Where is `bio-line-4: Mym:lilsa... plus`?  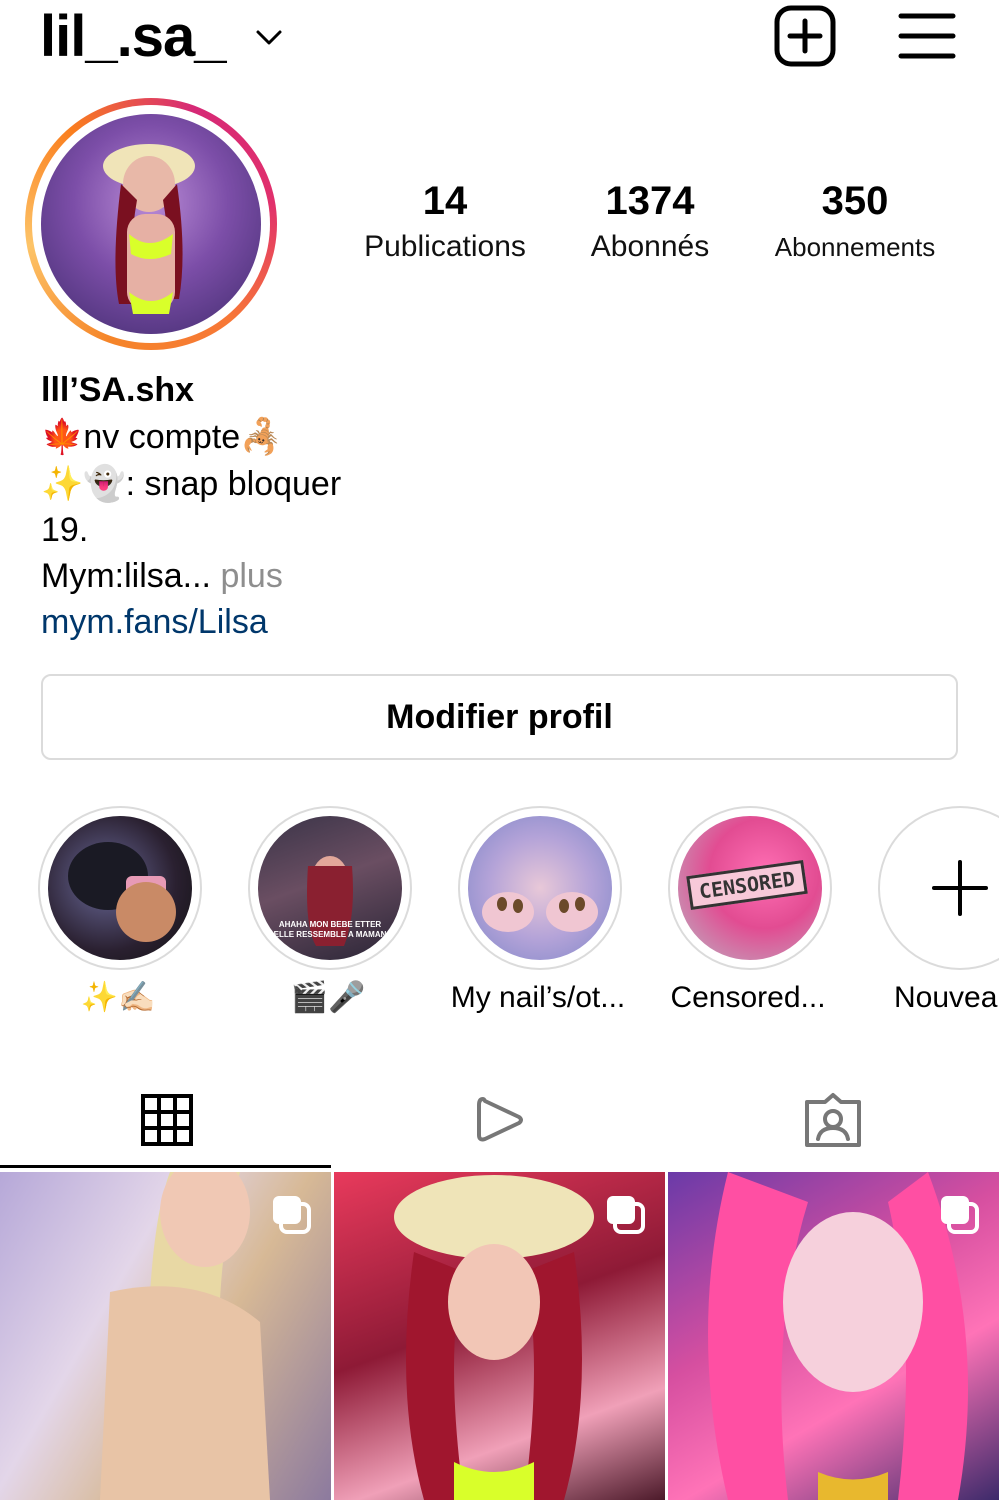 bio-line-4: Mym:lilsa... plus is located at coordinates (162, 576).